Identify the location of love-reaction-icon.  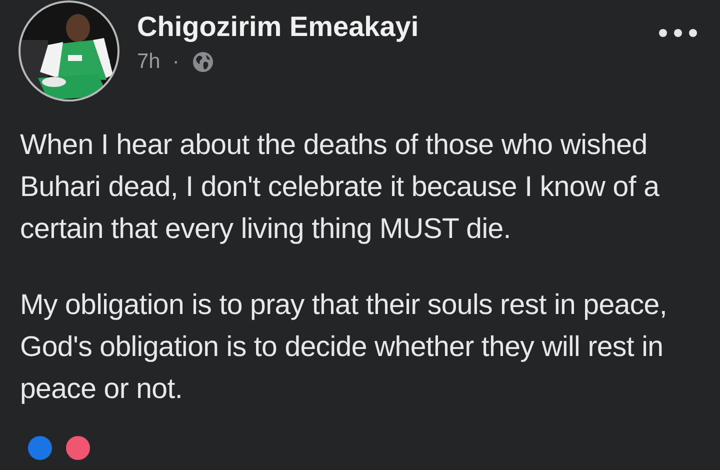
(78, 448).